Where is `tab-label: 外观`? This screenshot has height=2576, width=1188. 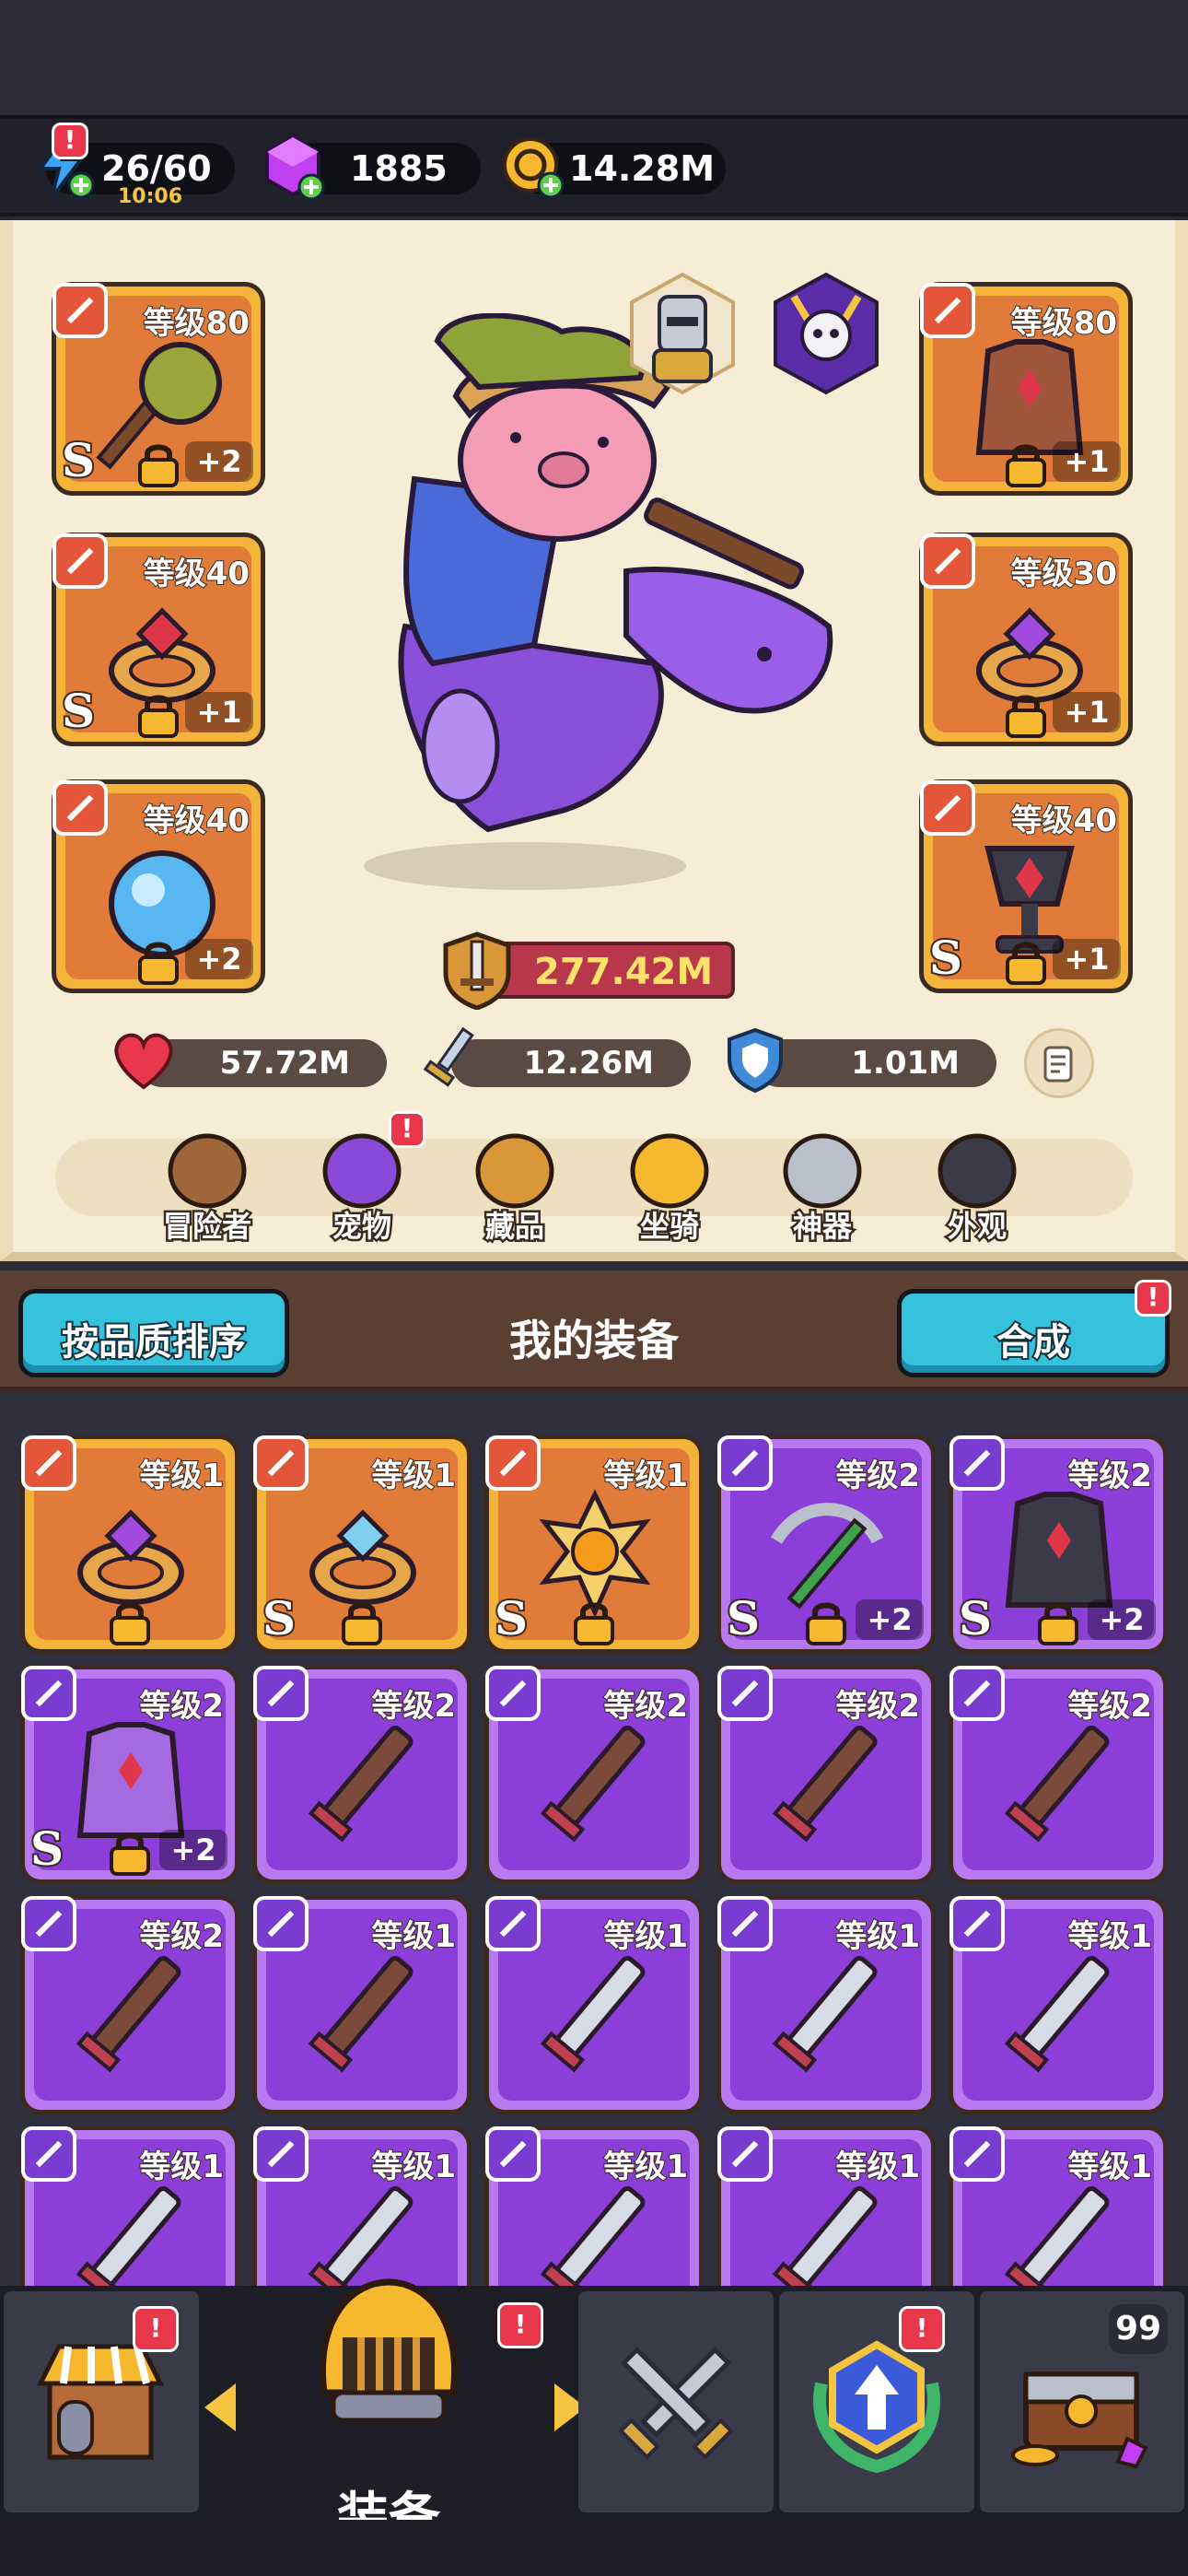
tab-label: 外观 is located at coordinates (976, 1227).